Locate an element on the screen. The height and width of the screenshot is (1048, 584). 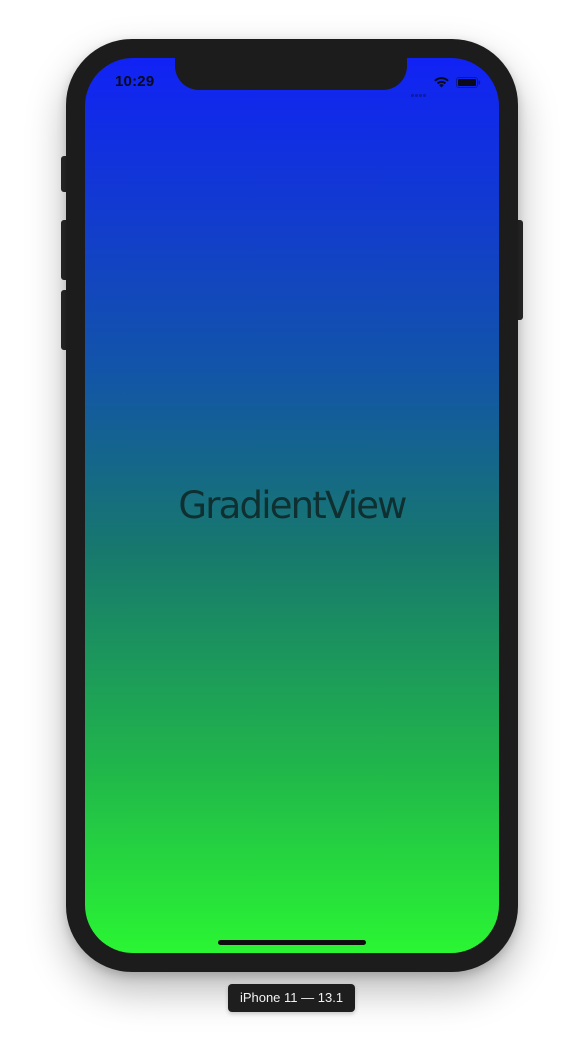
battery-icon is located at coordinates (468, 82).